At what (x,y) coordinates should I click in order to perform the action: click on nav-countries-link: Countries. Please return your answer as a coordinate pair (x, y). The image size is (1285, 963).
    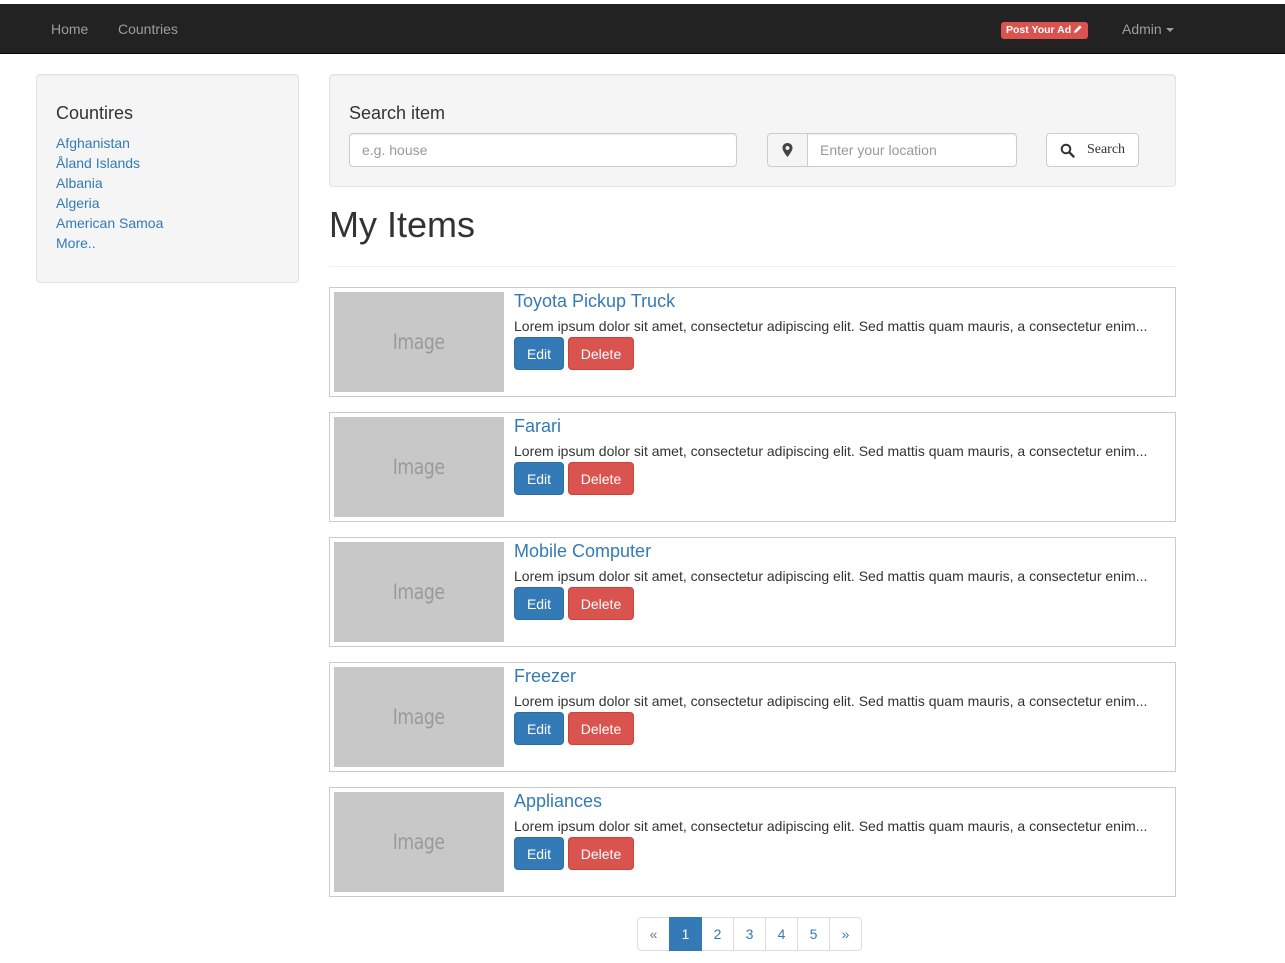
    Looking at the image, I should click on (148, 29).